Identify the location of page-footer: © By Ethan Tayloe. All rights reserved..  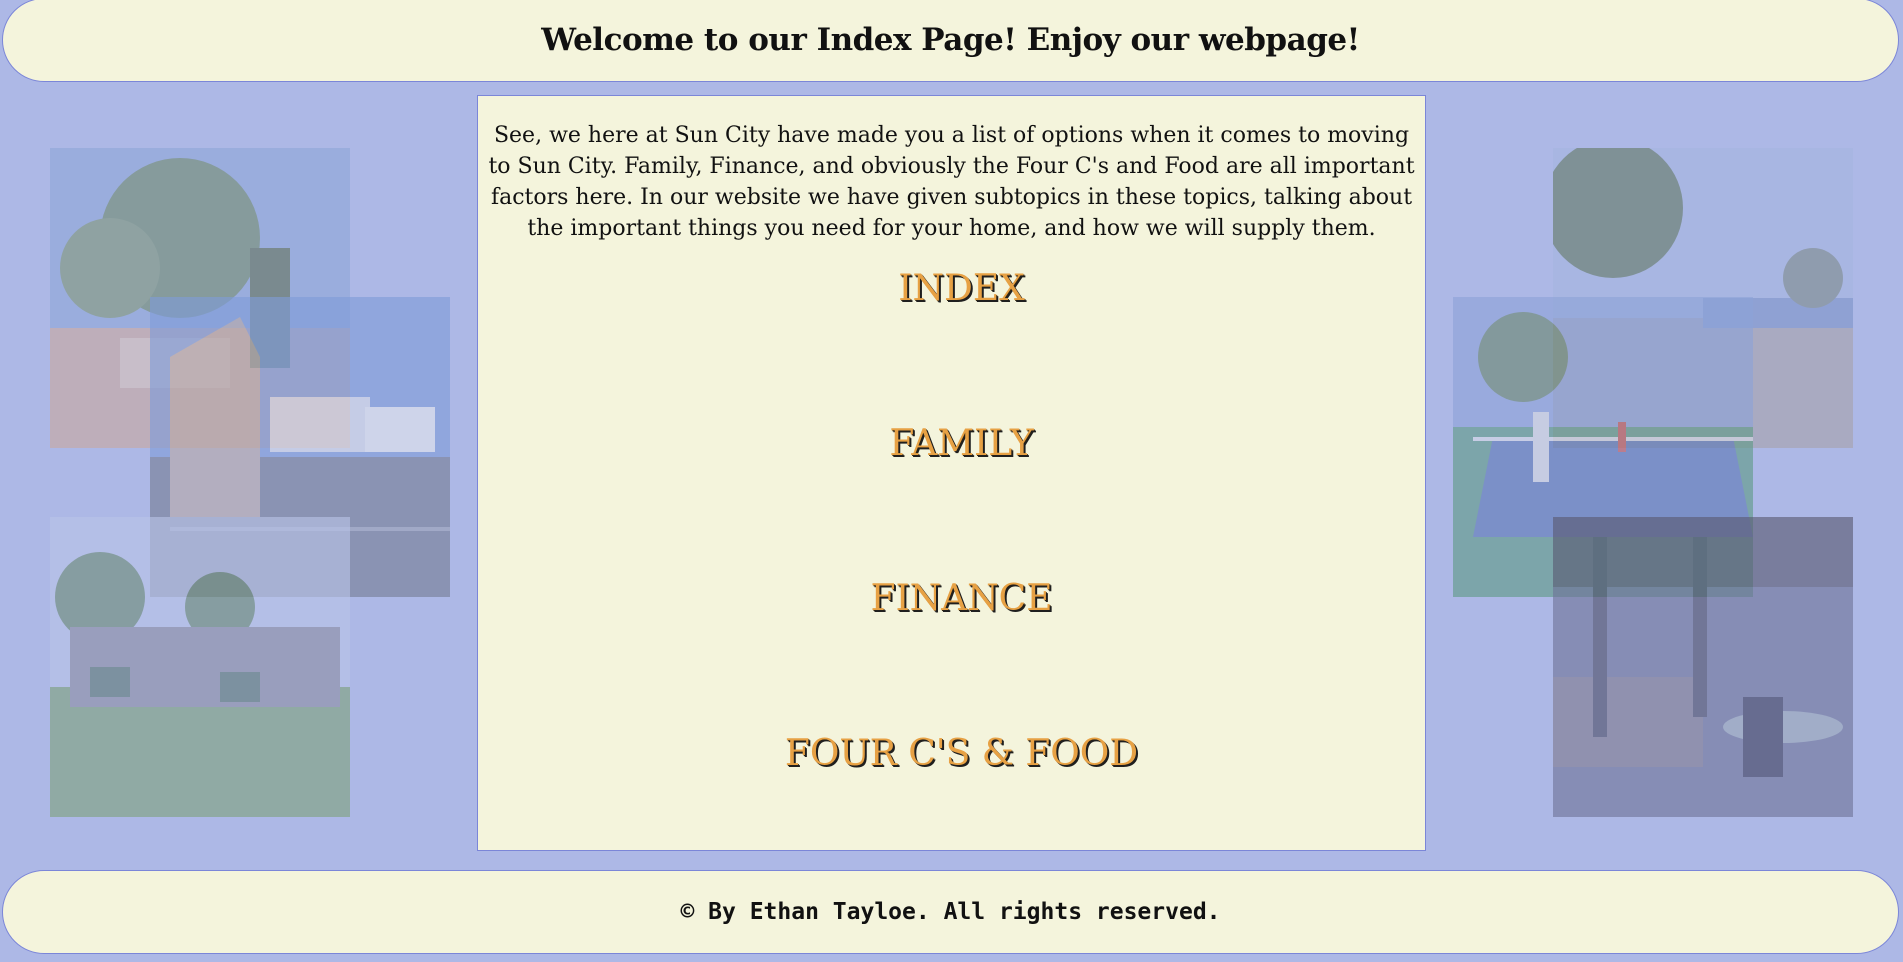
(950, 912).